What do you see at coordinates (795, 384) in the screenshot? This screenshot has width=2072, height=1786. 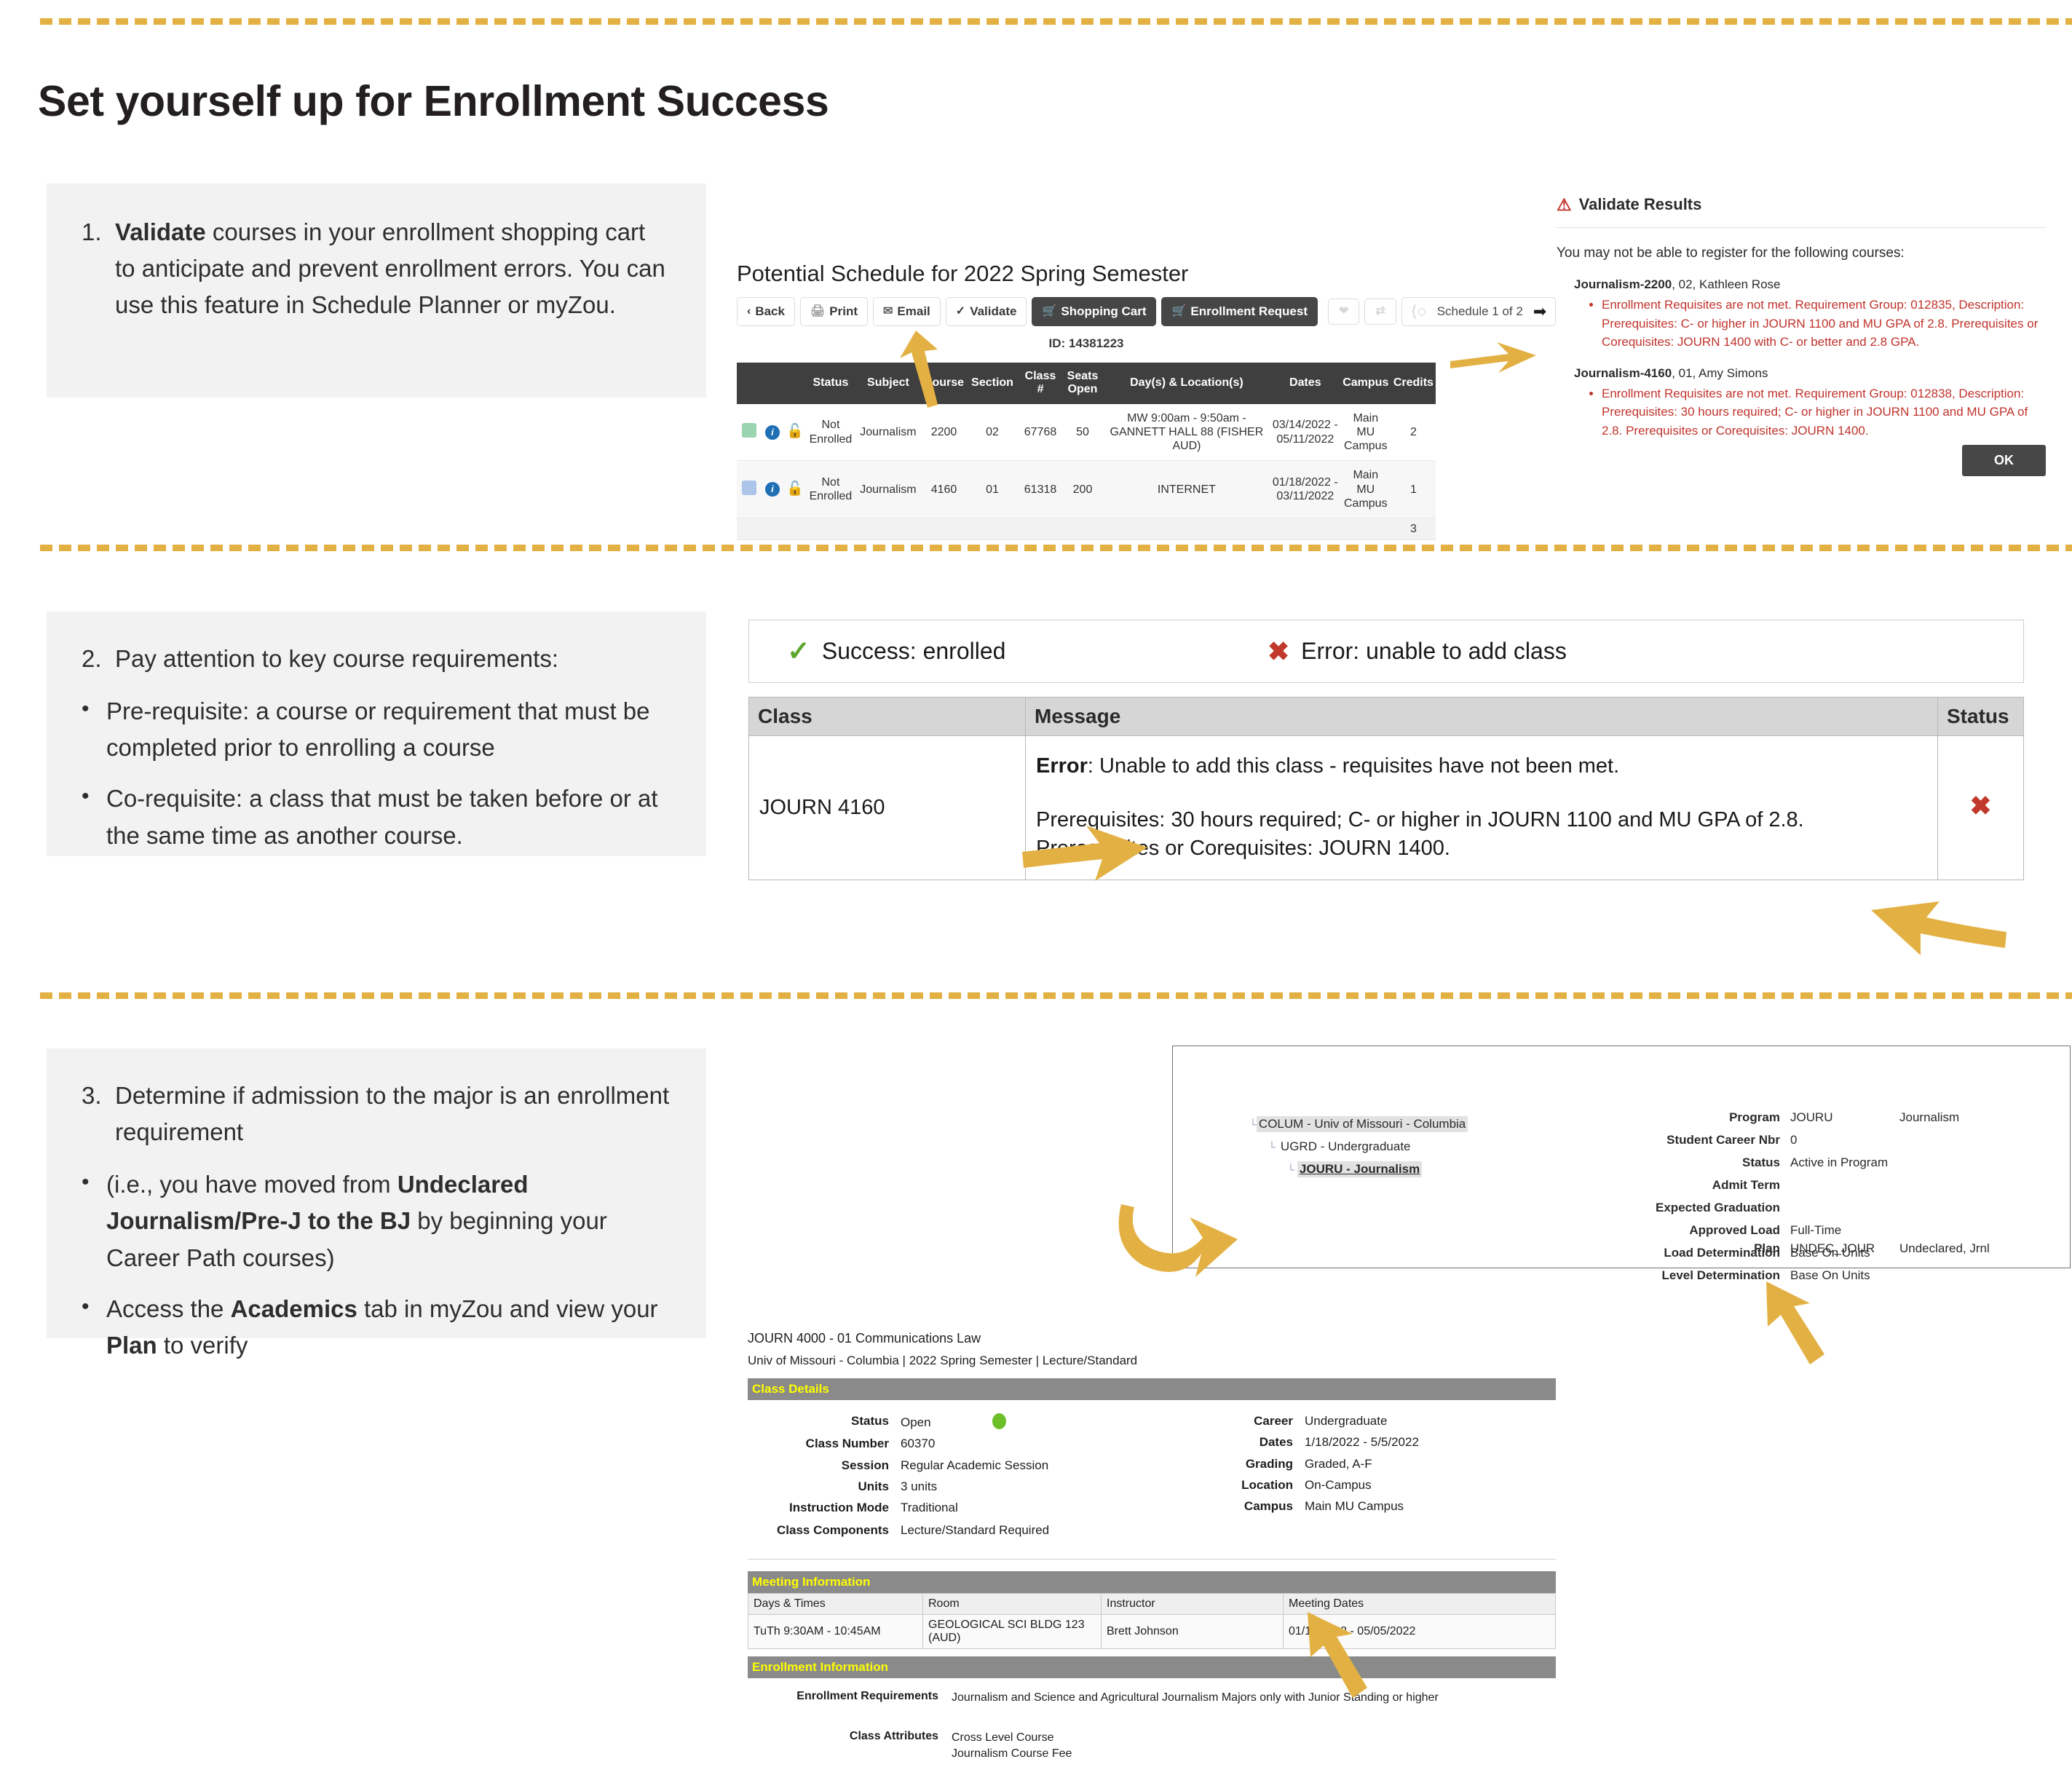 I see `col-lock` at bounding box center [795, 384].